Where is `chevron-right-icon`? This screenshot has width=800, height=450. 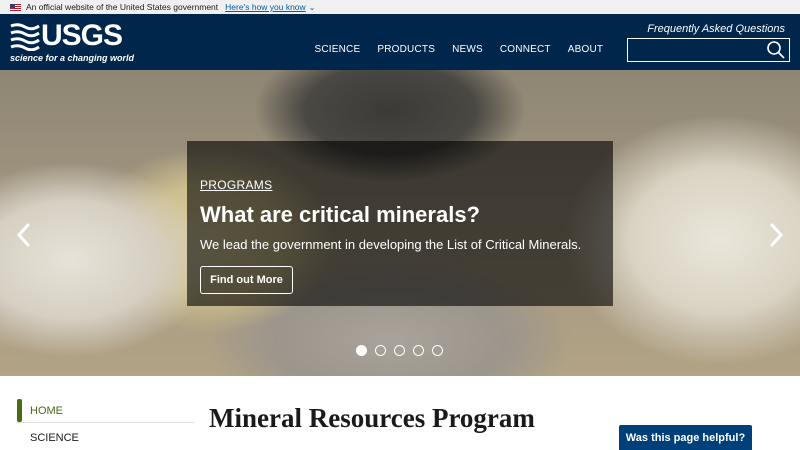 chevron-right-icon is located at coordinates (777, 235).